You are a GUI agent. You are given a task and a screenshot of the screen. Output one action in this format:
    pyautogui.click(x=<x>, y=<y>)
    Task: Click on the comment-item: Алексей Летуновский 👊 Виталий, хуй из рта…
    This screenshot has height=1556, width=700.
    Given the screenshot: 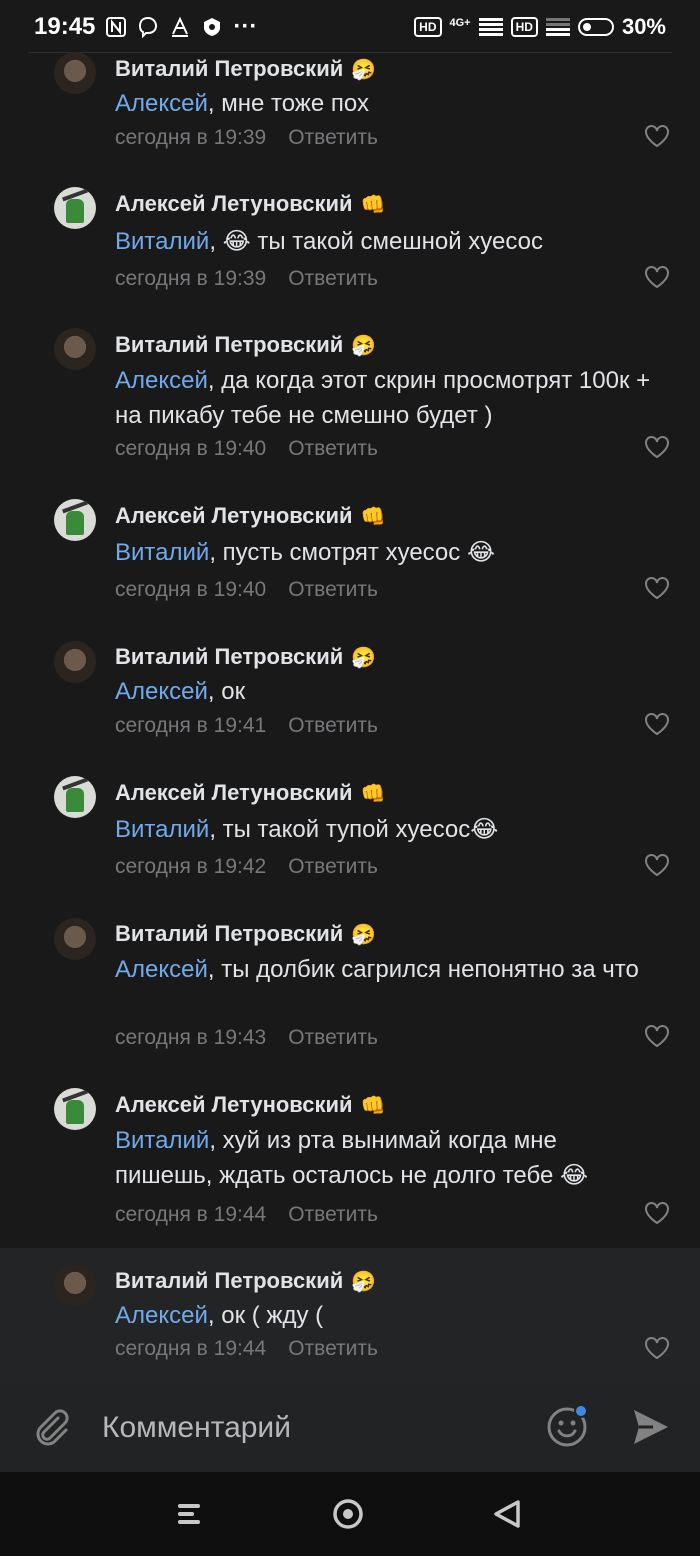 What is the action you would take?
    pyautogui.click(x=350, y=1154)
    